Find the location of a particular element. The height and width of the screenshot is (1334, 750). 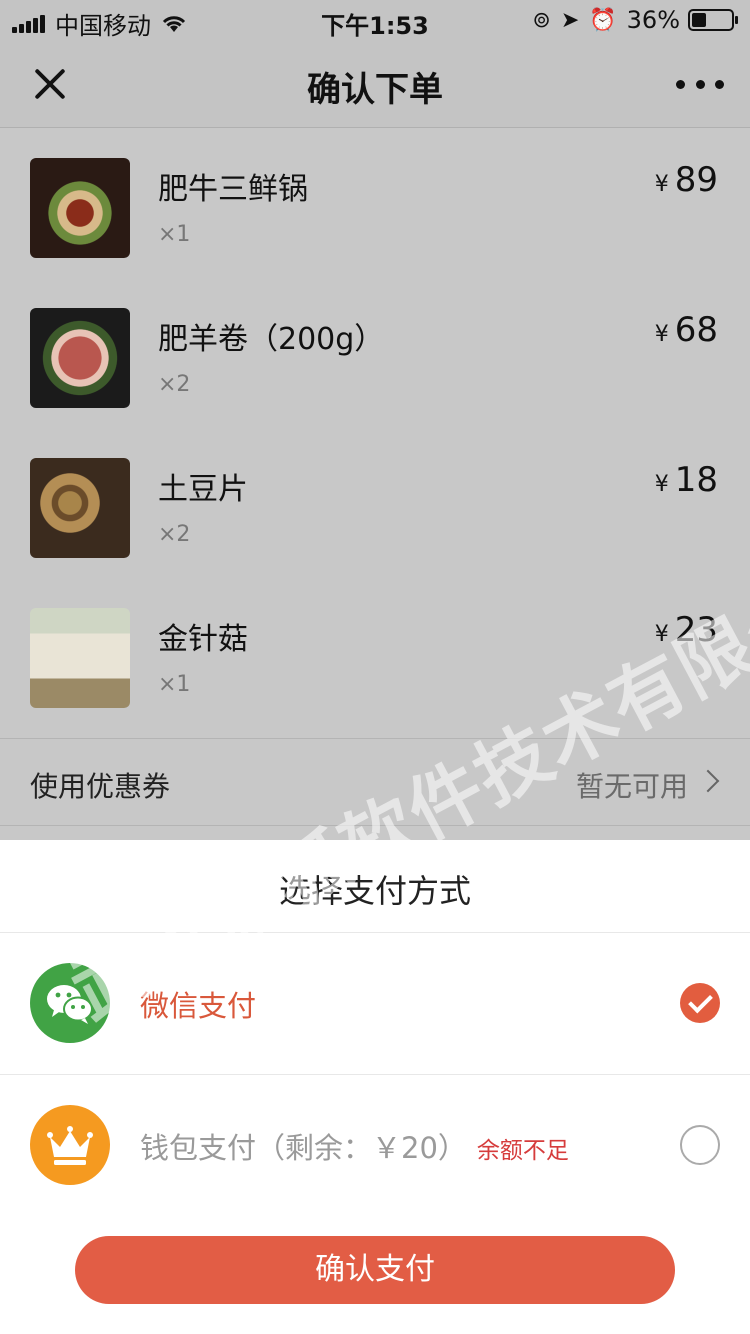

status-right: ⊚ ➤ ⏰ 36% is located at coordinates (630, 20).